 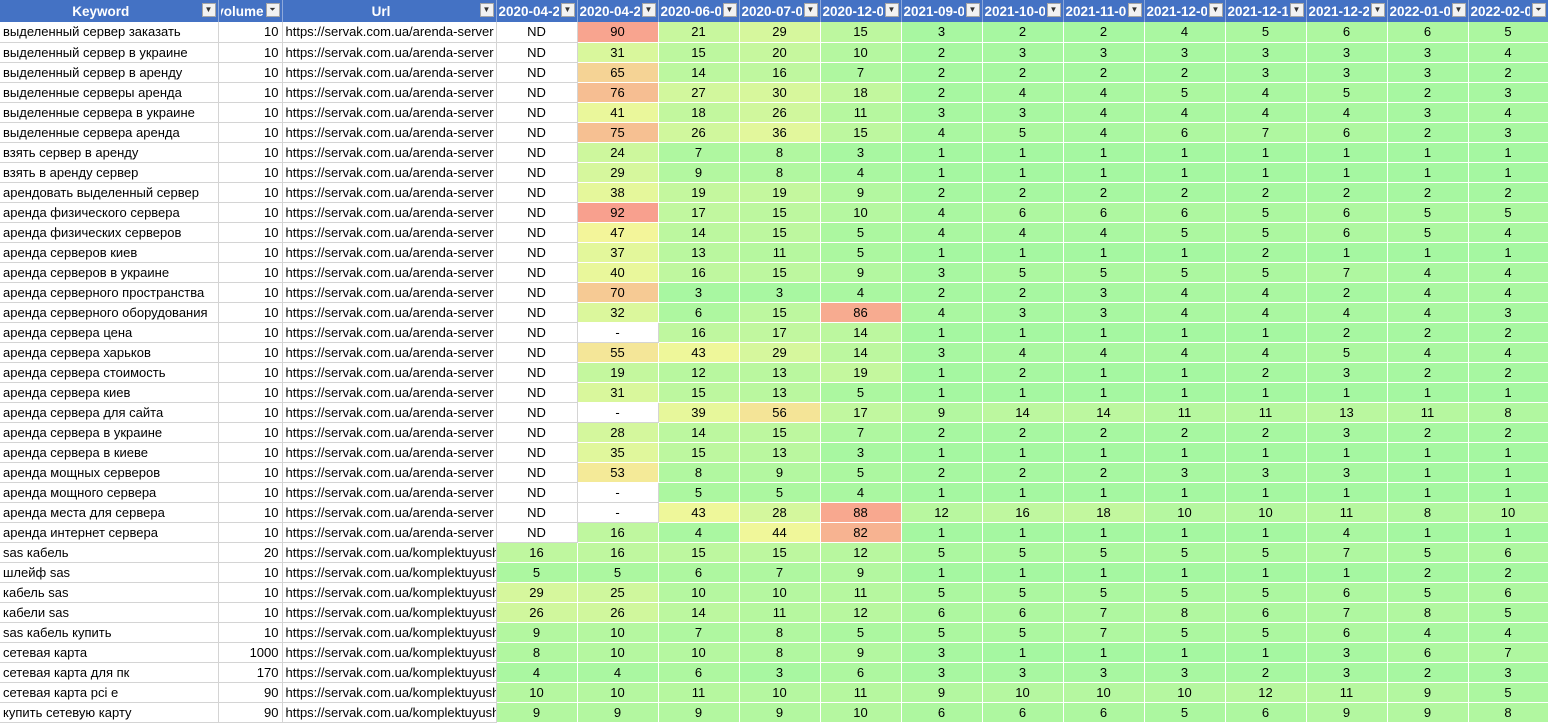 What do you see at coordinates (699, 11) in the screenshot?
I see `column-header: 2020-06-01▼` at bounding box center [699, 11].